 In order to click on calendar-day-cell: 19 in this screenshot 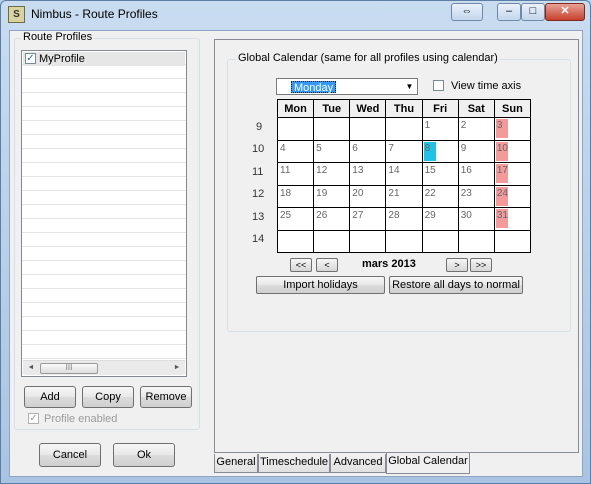, I will do `click(332, 196)`.